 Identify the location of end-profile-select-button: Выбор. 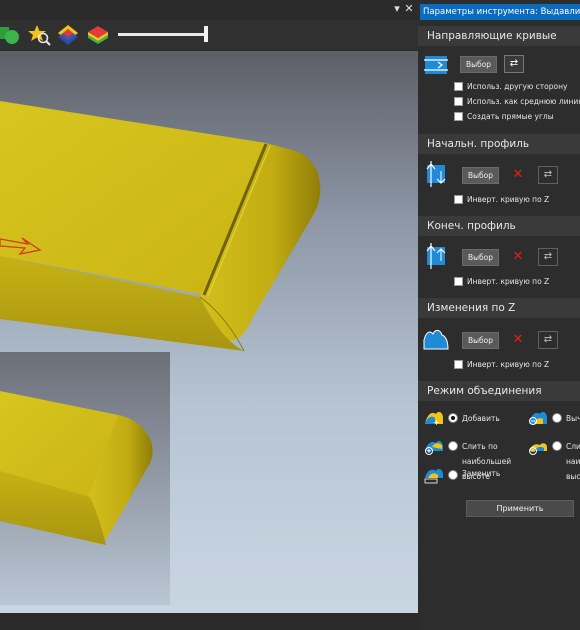
(480, 257).